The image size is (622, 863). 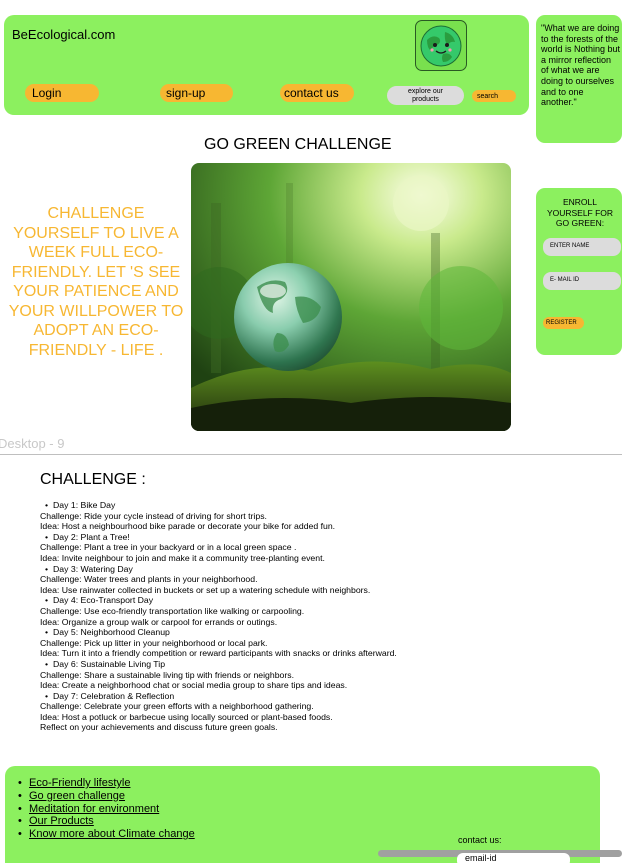 What do you see at coordinates (105, 821) in the screenshot?
I see `footer-link-item: Our Products` at bounding box center [105, 821].